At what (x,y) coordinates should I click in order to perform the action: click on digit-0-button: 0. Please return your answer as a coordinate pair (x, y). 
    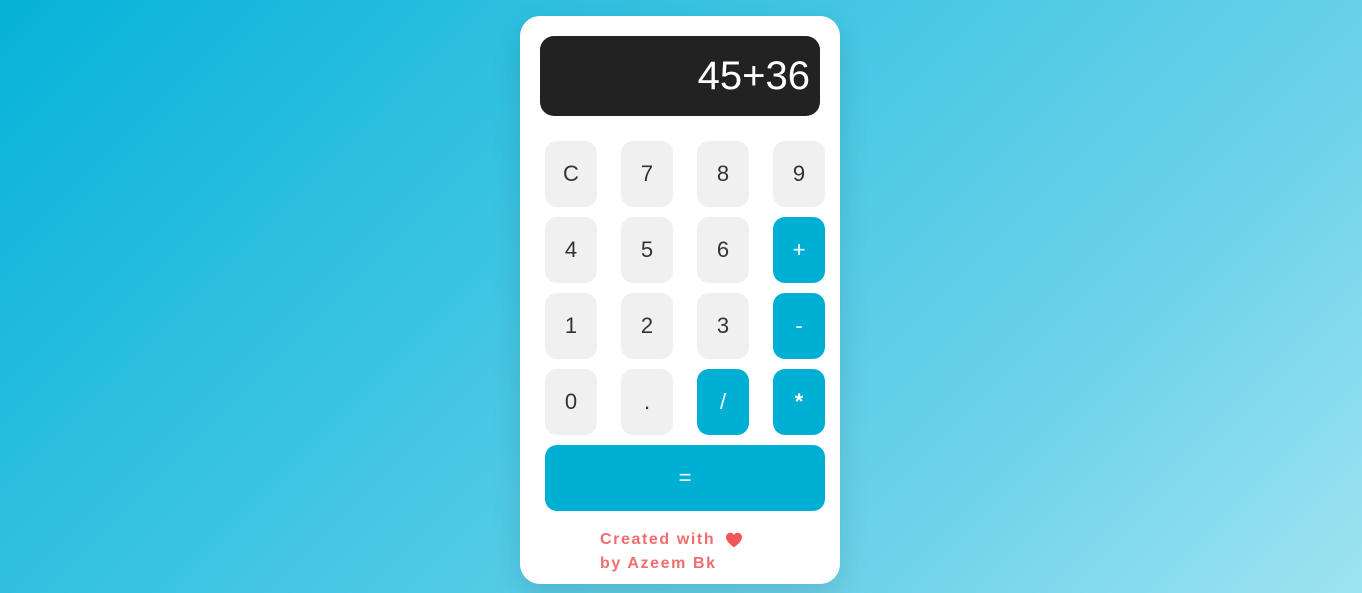
    Looking at the image, I should click on (571, 402).